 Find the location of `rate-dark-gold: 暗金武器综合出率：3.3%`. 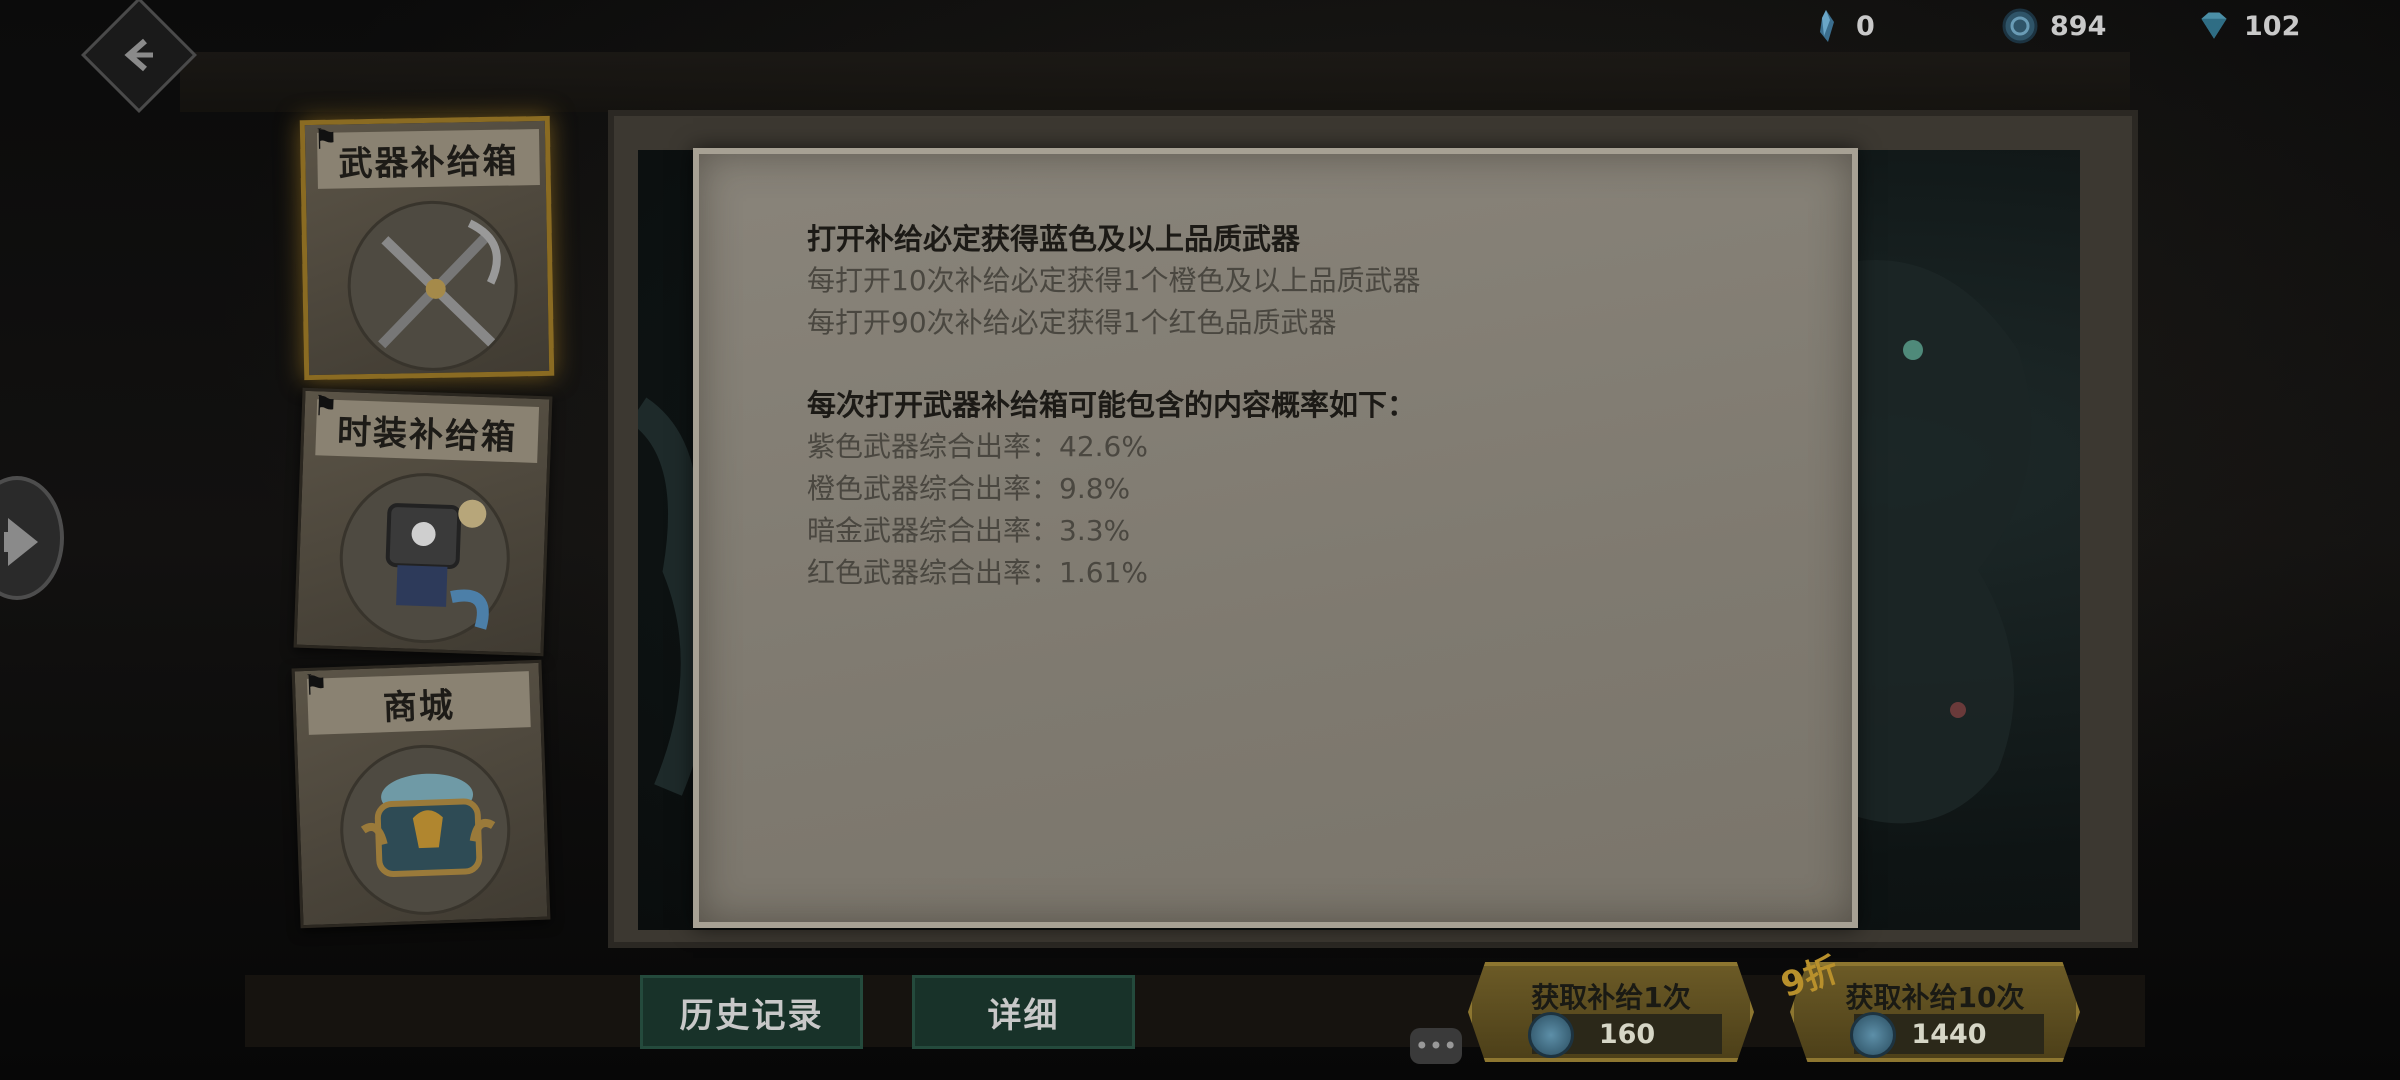

rate-dark-gold: 暗金武器综合出率：3.3% is located at coordinates (969, 530).